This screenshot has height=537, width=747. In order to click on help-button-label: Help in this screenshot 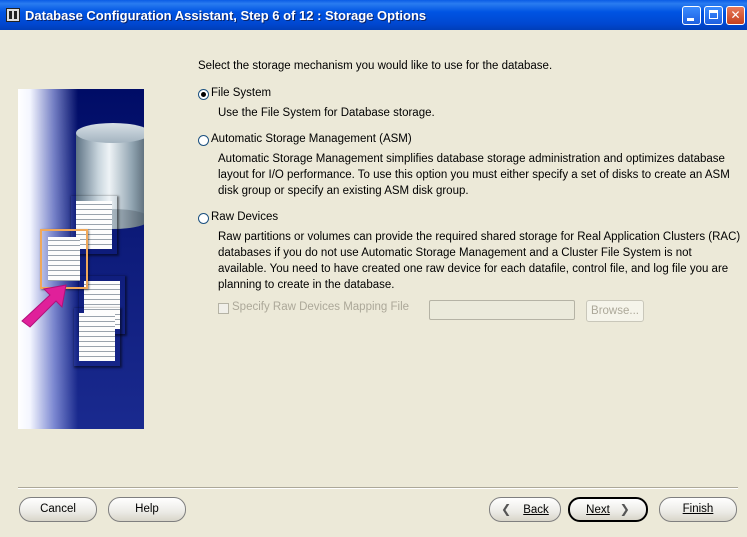, I will do `click(147, 509)`.